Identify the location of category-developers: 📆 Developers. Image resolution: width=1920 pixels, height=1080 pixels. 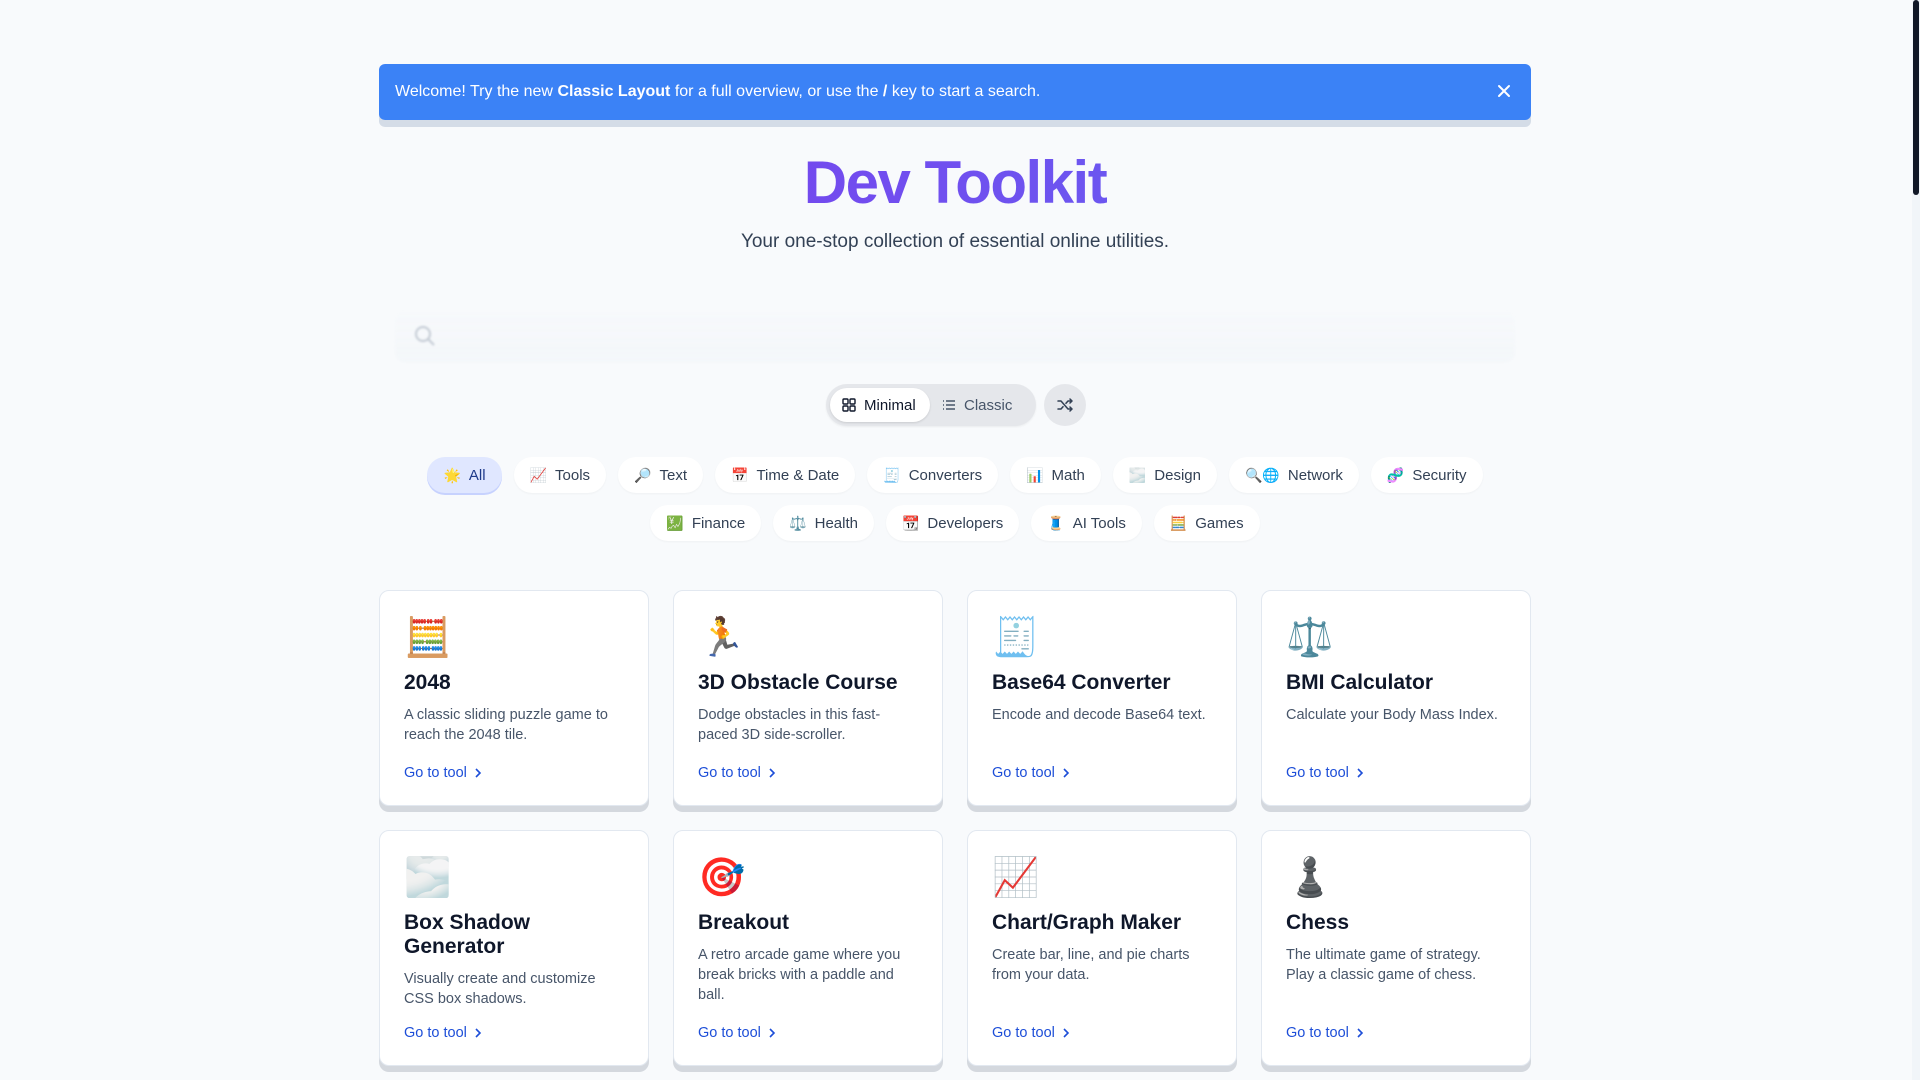
(952, 523).